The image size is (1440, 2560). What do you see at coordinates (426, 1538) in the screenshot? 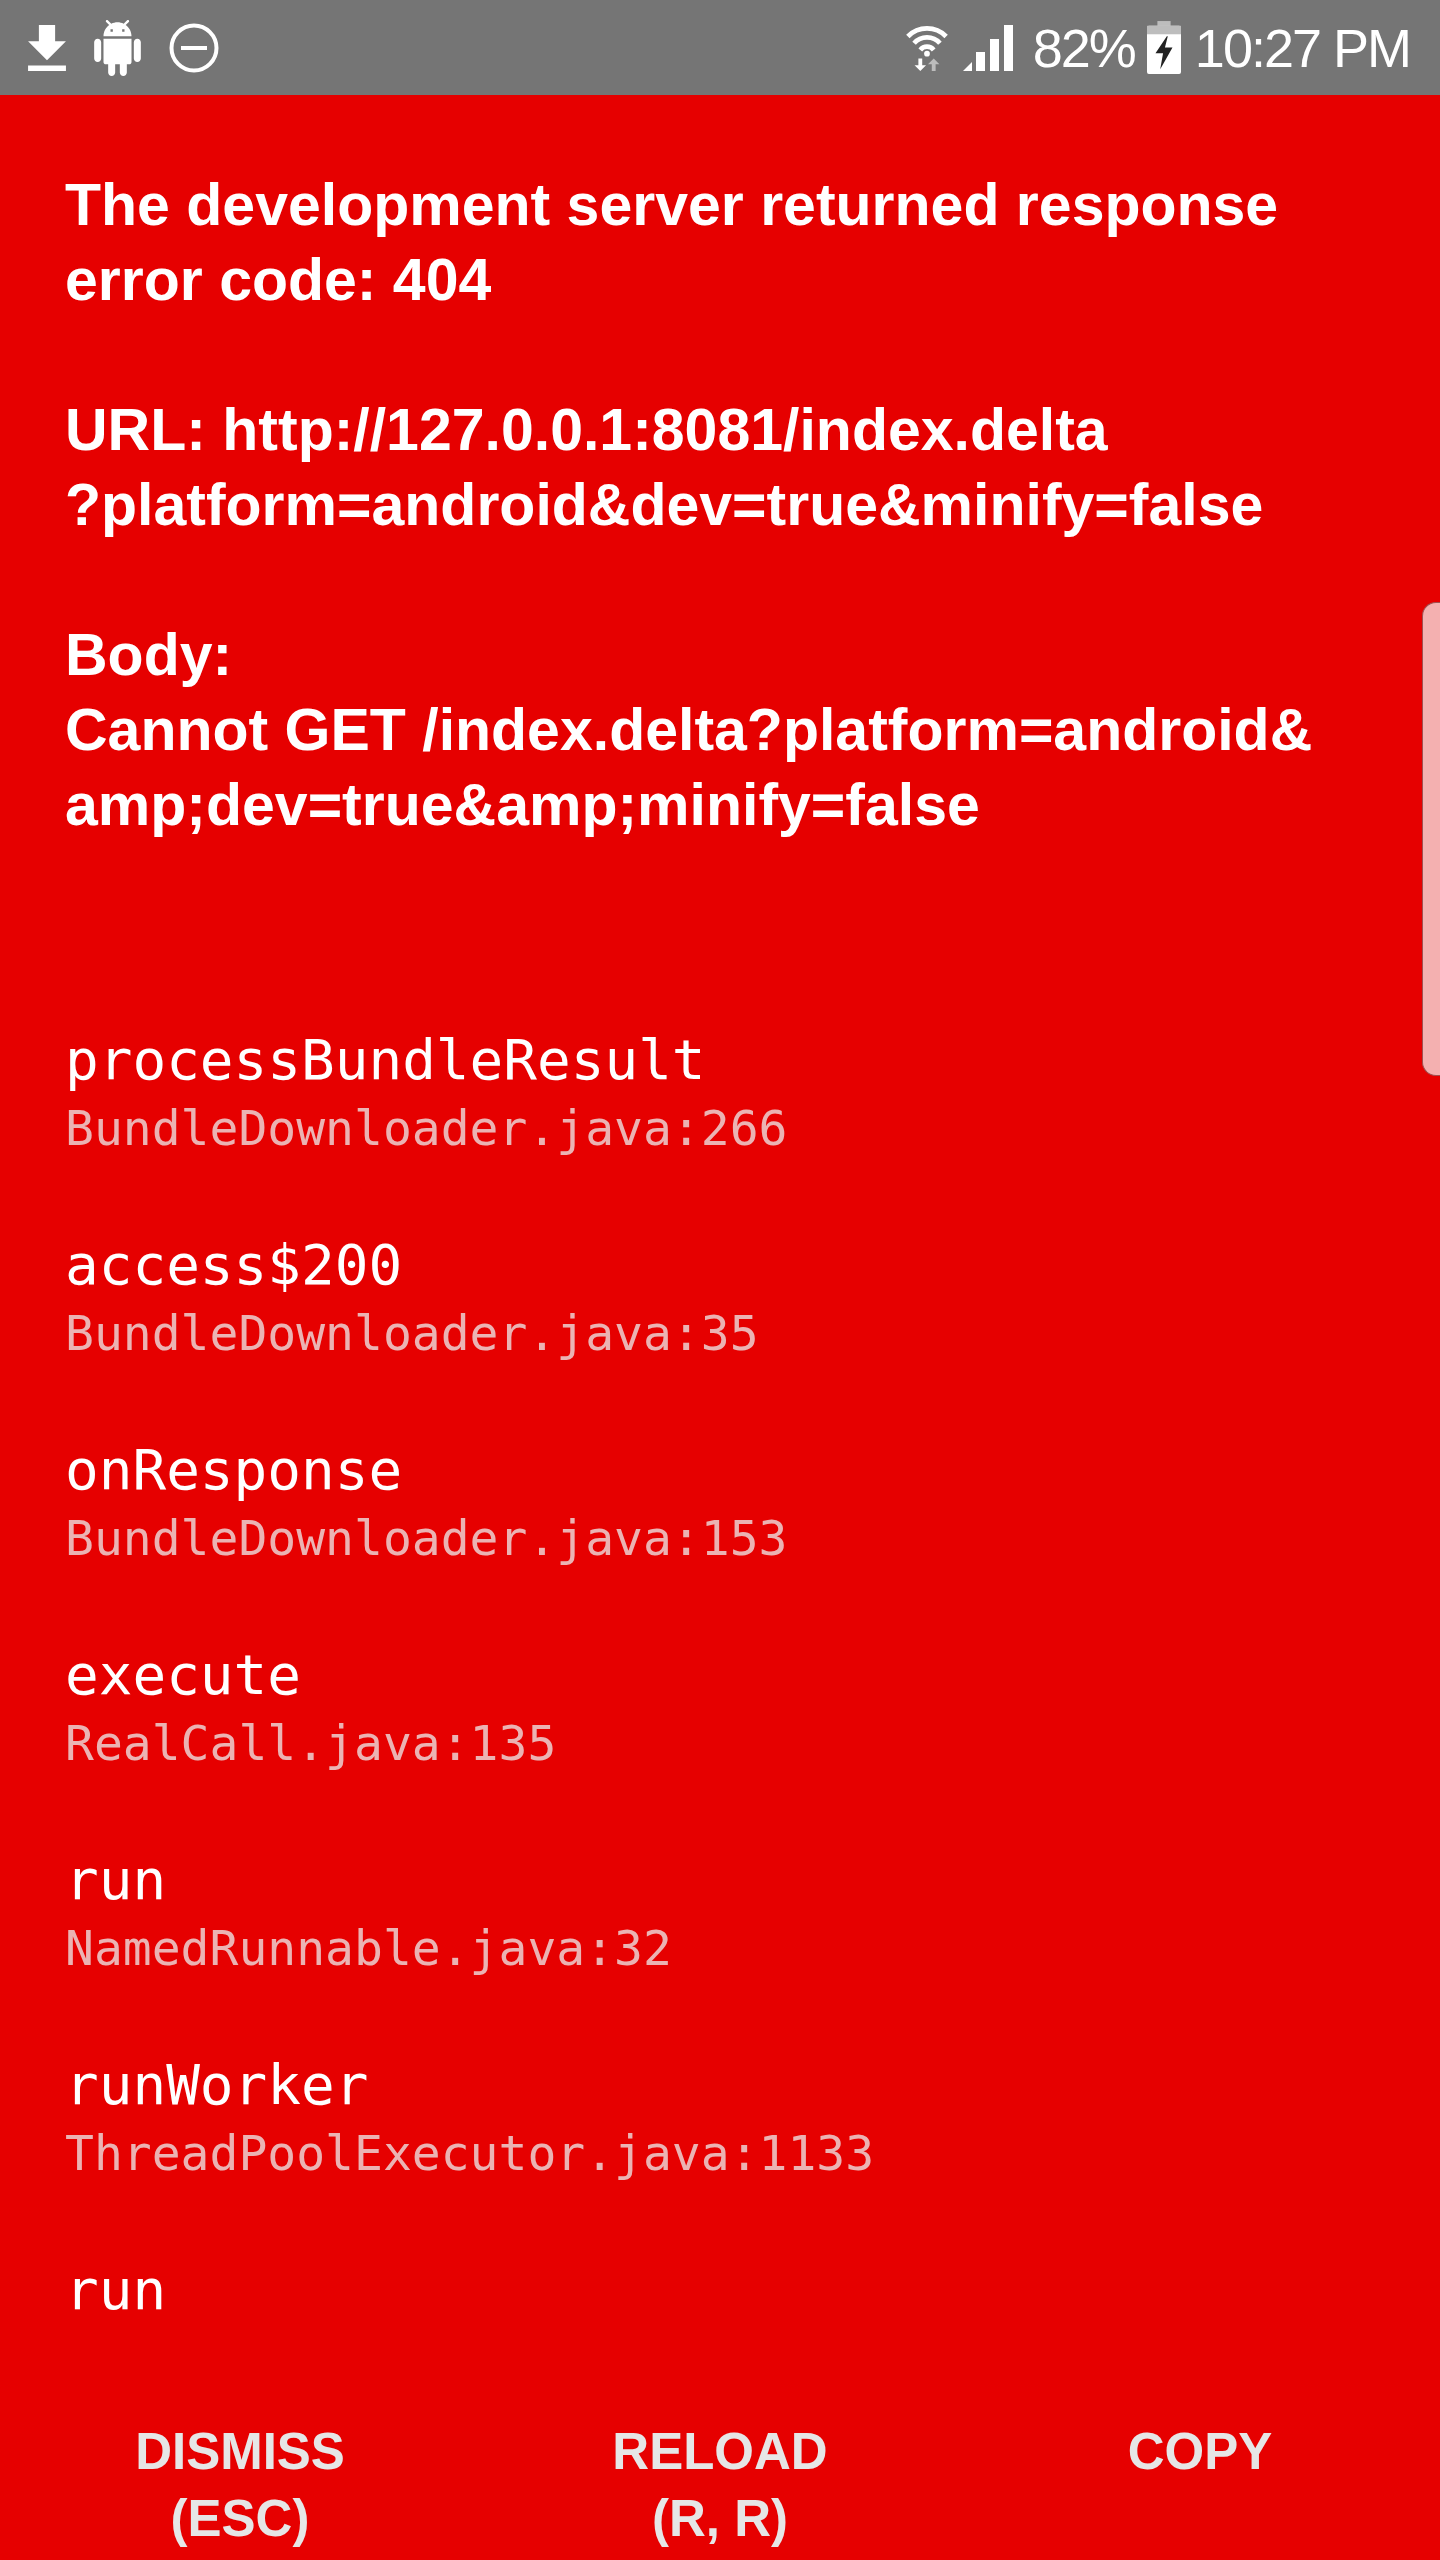
I see `stack-frame-location: BundleDownloader.java:153` at bounding box center [426, 1538].